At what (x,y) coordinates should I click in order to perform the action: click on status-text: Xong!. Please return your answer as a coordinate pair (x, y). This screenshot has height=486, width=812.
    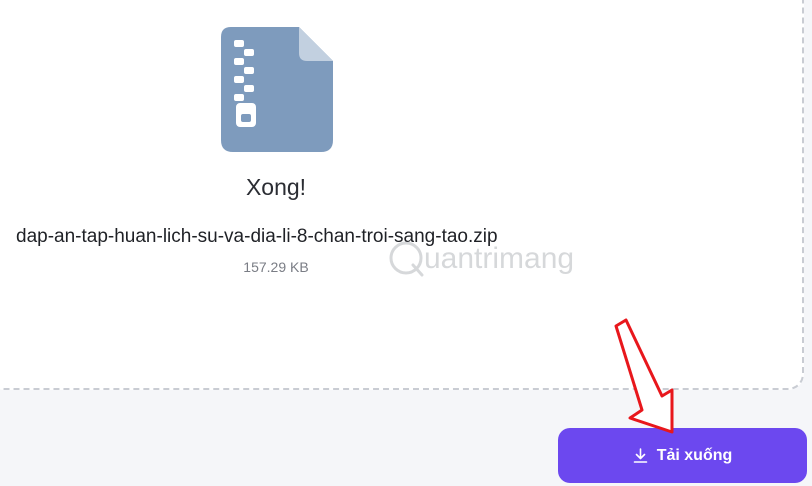
    Looking at the image, I should click on (276, 187).